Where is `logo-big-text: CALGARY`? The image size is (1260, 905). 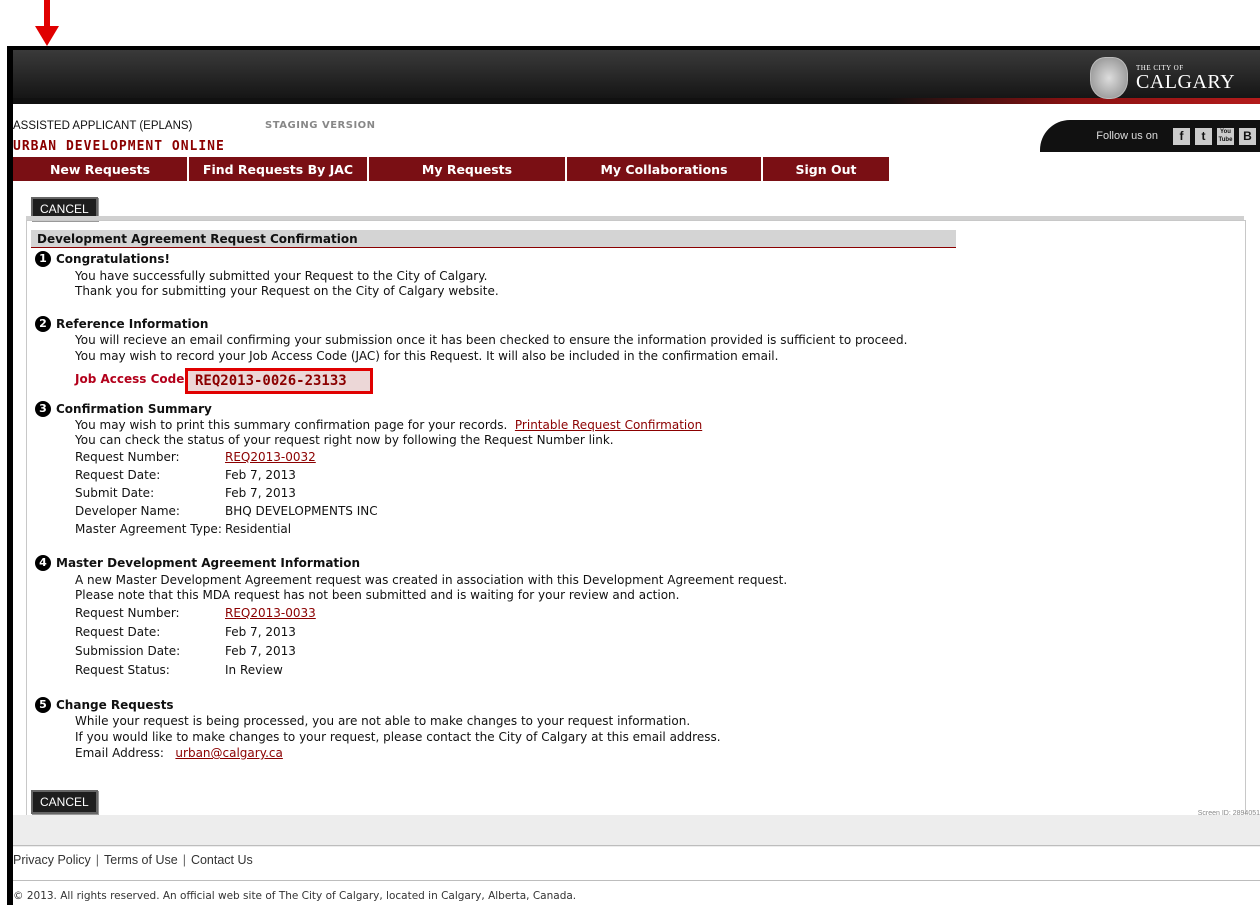
logo-big-text: CALGARY is located at coordinates (1186, 81).